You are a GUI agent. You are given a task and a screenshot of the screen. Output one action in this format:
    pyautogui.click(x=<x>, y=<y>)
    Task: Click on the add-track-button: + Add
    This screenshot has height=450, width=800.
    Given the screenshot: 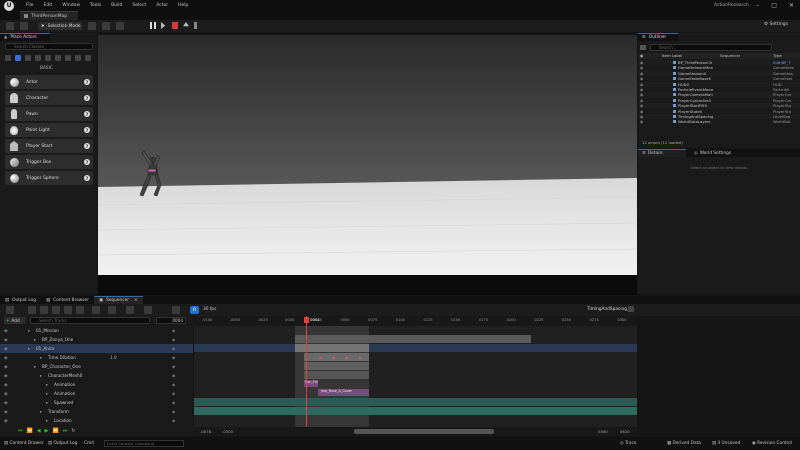 What is the action you would take?
    pyautogui.click(x=15, y=320)
    